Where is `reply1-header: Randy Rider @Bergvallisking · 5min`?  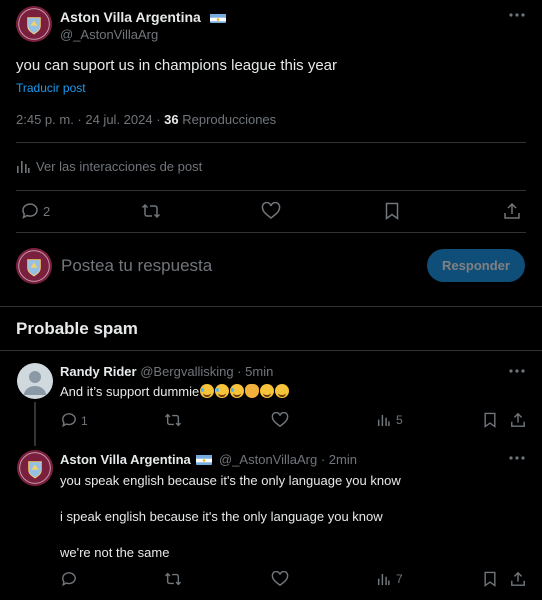
reply1-header: Randy Rider @Bergvallisking · 5min is located at coordinates (166, 371).